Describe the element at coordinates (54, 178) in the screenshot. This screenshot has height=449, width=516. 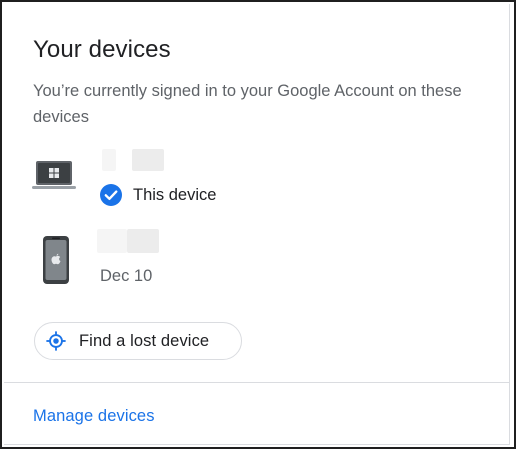
I see `windows-laptop-icon` at that location.